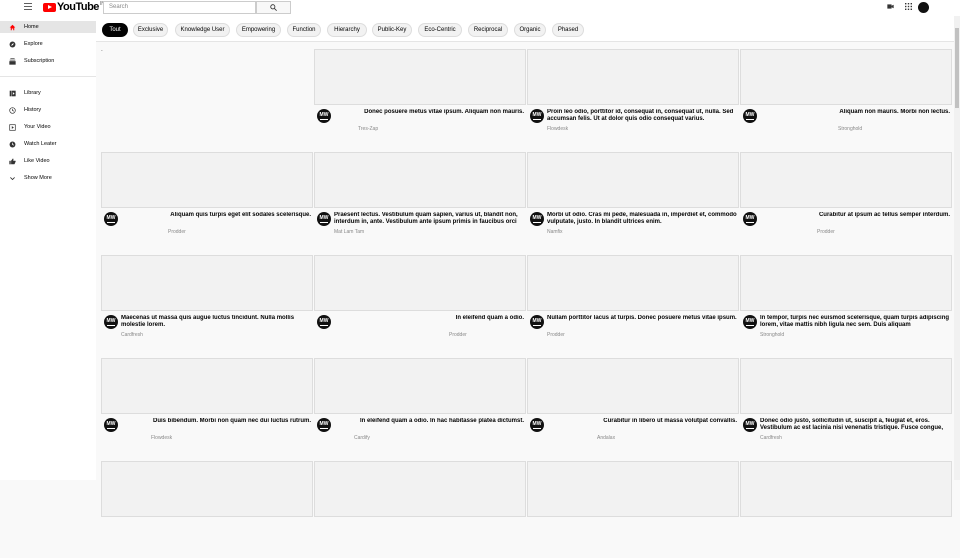 The width and height of the screenshot is (960, 558). Describe the element at coordinates (48, 61) in the screenshot. I see `sidebar-item-subscription: Subscription` at that location.